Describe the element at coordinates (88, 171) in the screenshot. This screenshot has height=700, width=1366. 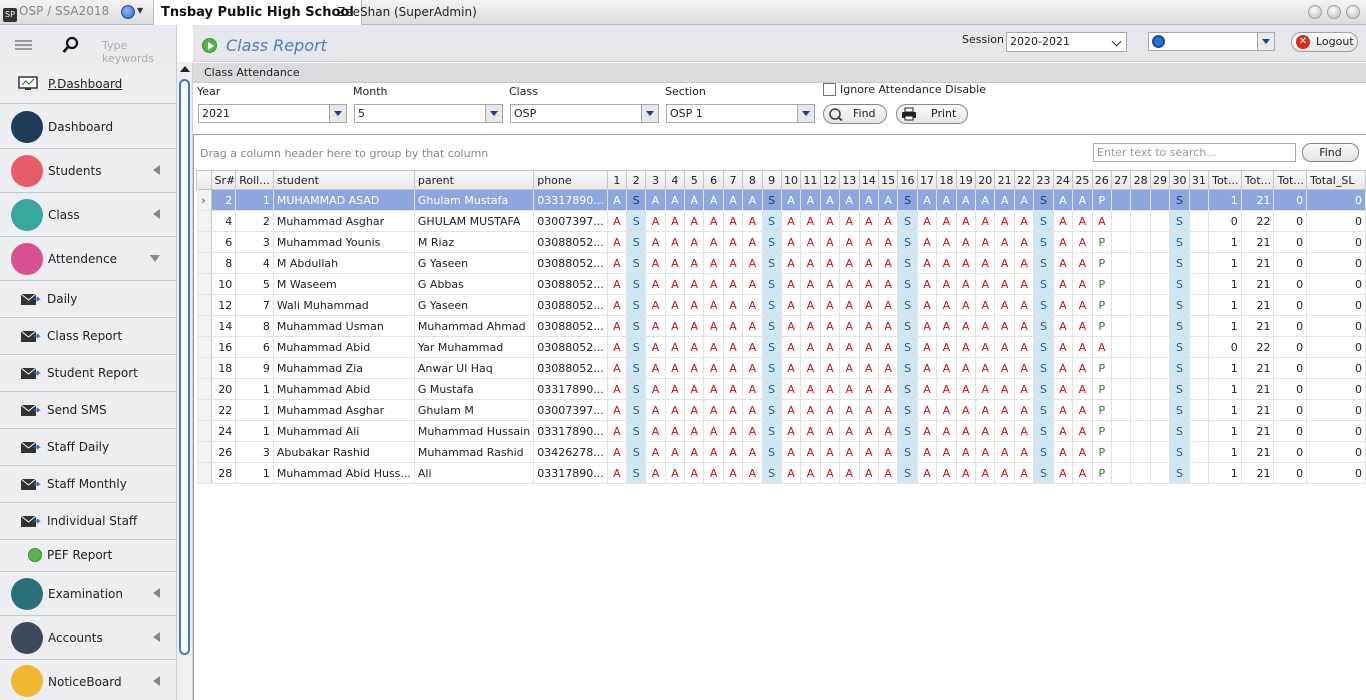
I see `sidebar-item-students: Students` at that location.